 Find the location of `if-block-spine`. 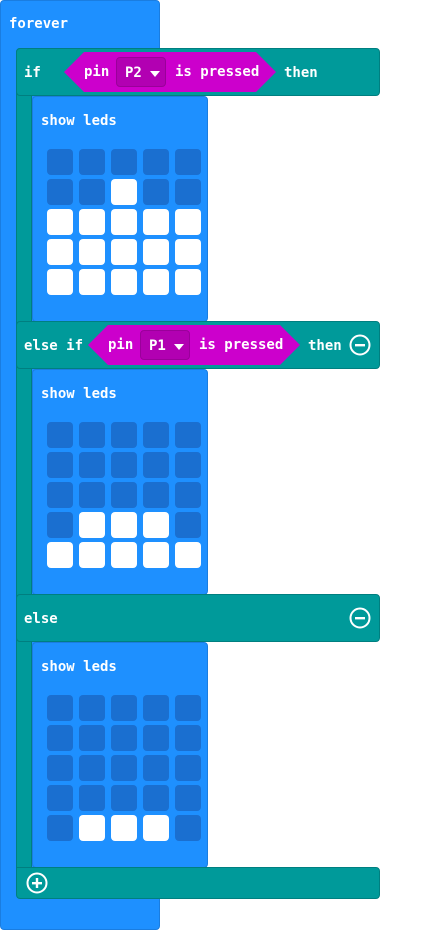

if-block-spine is located at coordinates (24, 473).